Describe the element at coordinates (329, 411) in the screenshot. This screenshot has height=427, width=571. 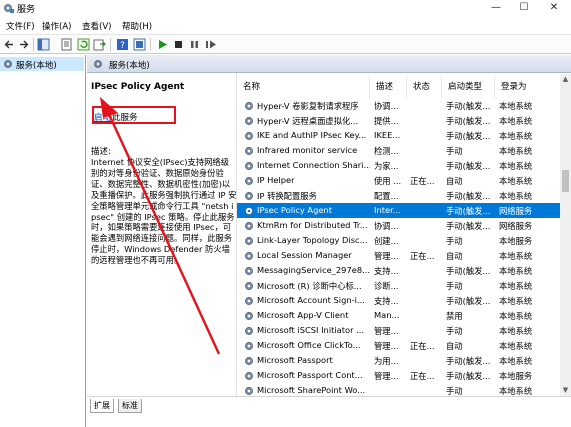
I see `view-tabs: 扩展 标准` at that location.